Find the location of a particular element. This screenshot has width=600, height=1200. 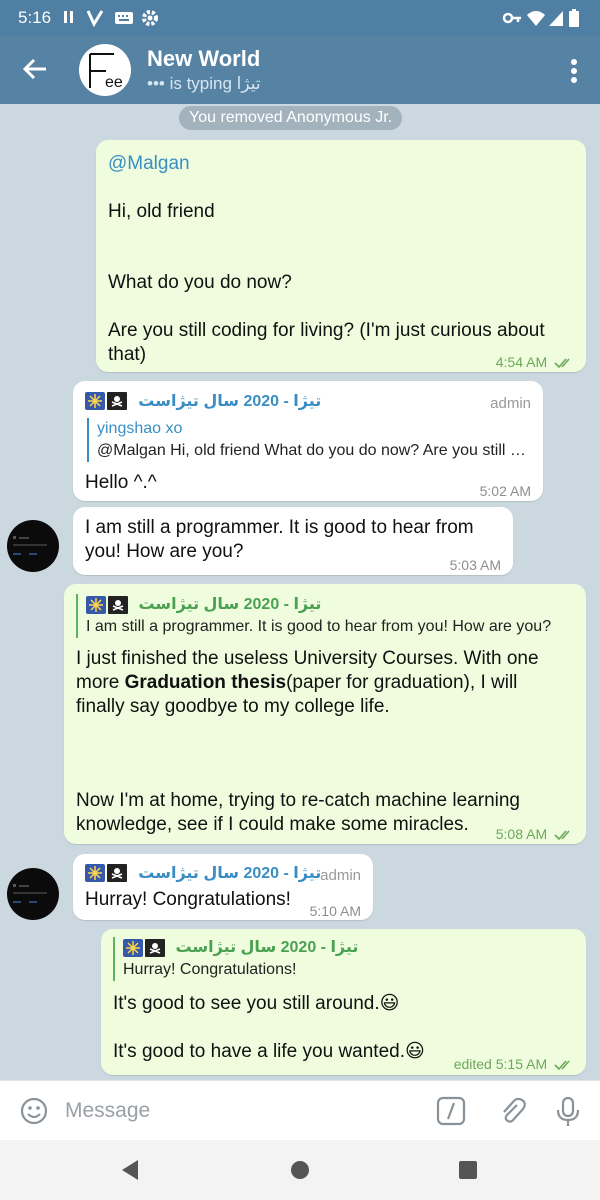

recents-square-icon is located at coordinates (468, 1170).